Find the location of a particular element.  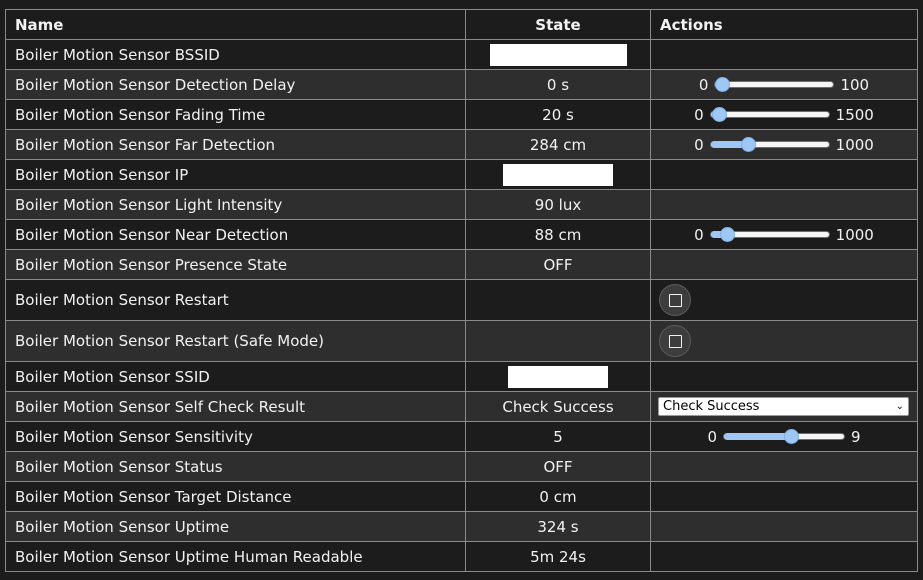

header-state: State is located at coordinates (558, 24).